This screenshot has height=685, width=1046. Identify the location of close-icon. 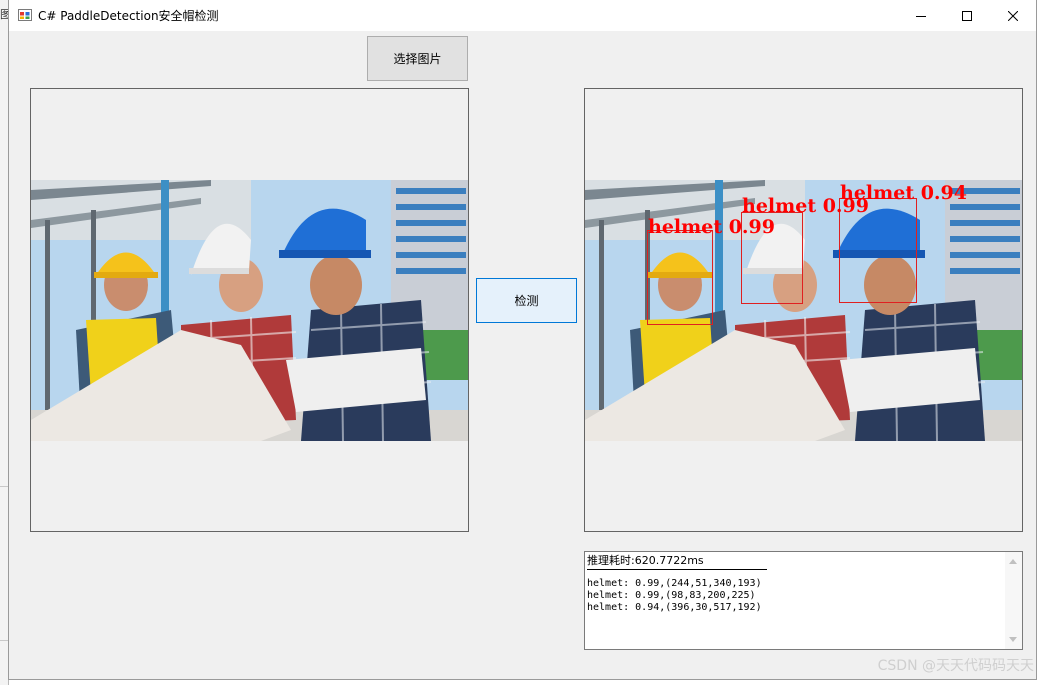
(1013, 15).